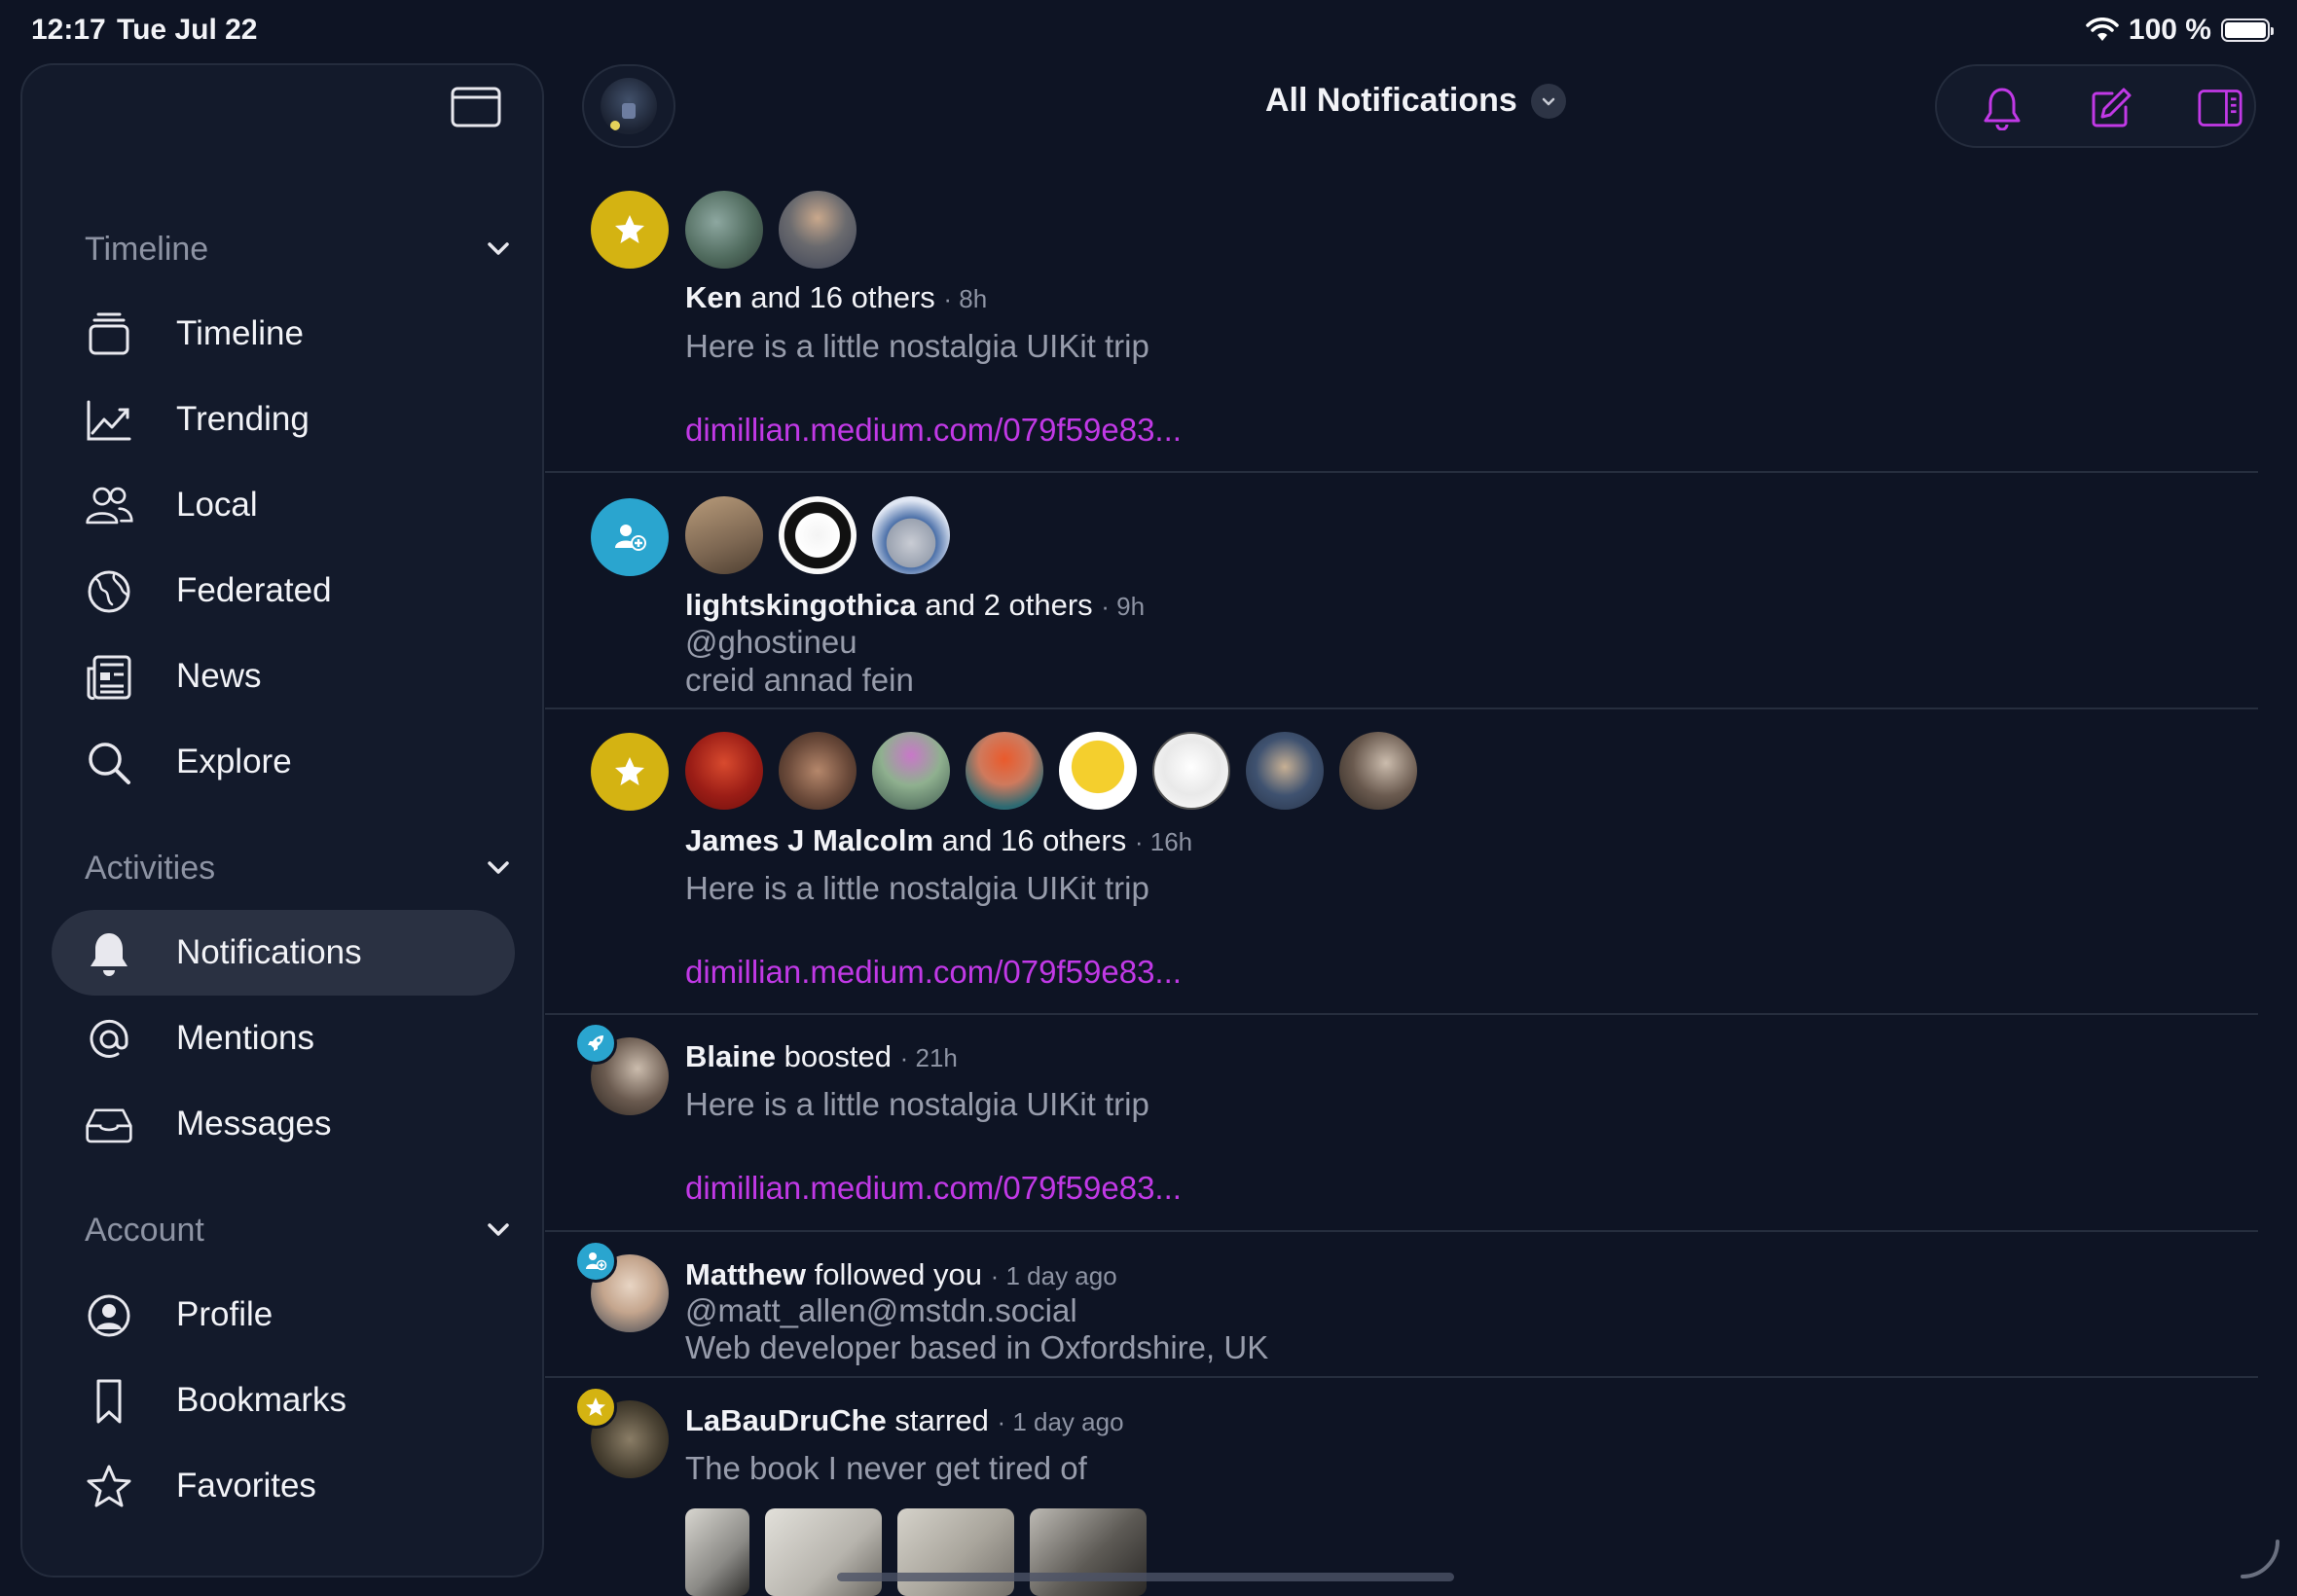 The height and width of the screenshot is (1596, 2297). Describe the element at coordinates (261, 1400) in the screenshot. I see `sidebar-item-label: Bookmarks` at that location.